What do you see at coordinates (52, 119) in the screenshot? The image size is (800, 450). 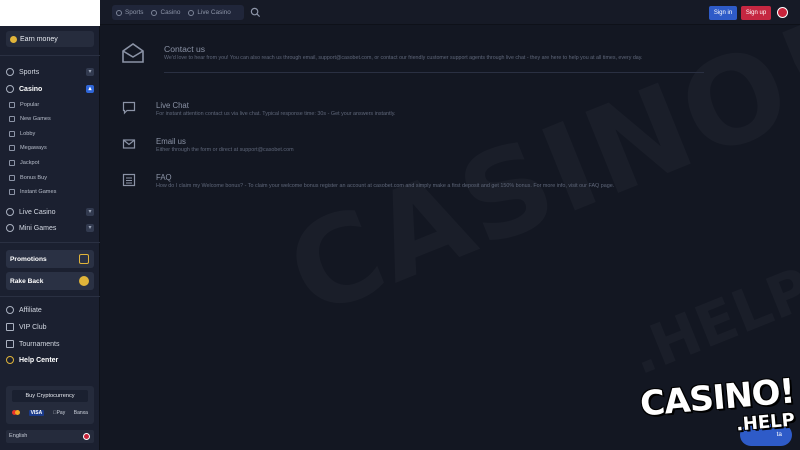 I see `sidebar-subitem-new-games: New Games` at bounding box center [52, 119].